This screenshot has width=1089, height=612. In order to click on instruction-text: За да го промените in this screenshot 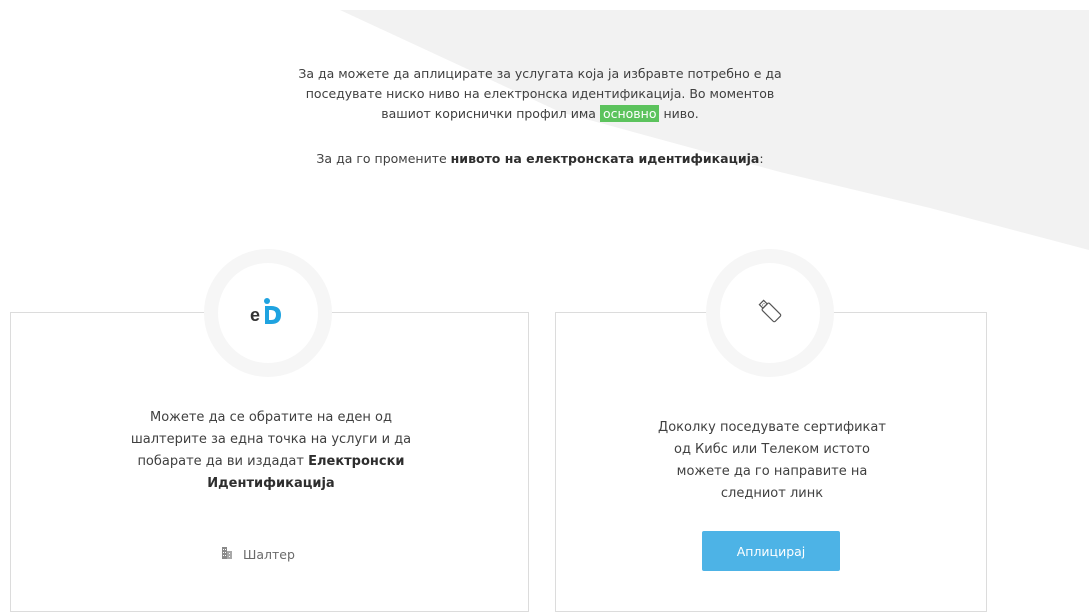, I will do `click(381, 158)`.